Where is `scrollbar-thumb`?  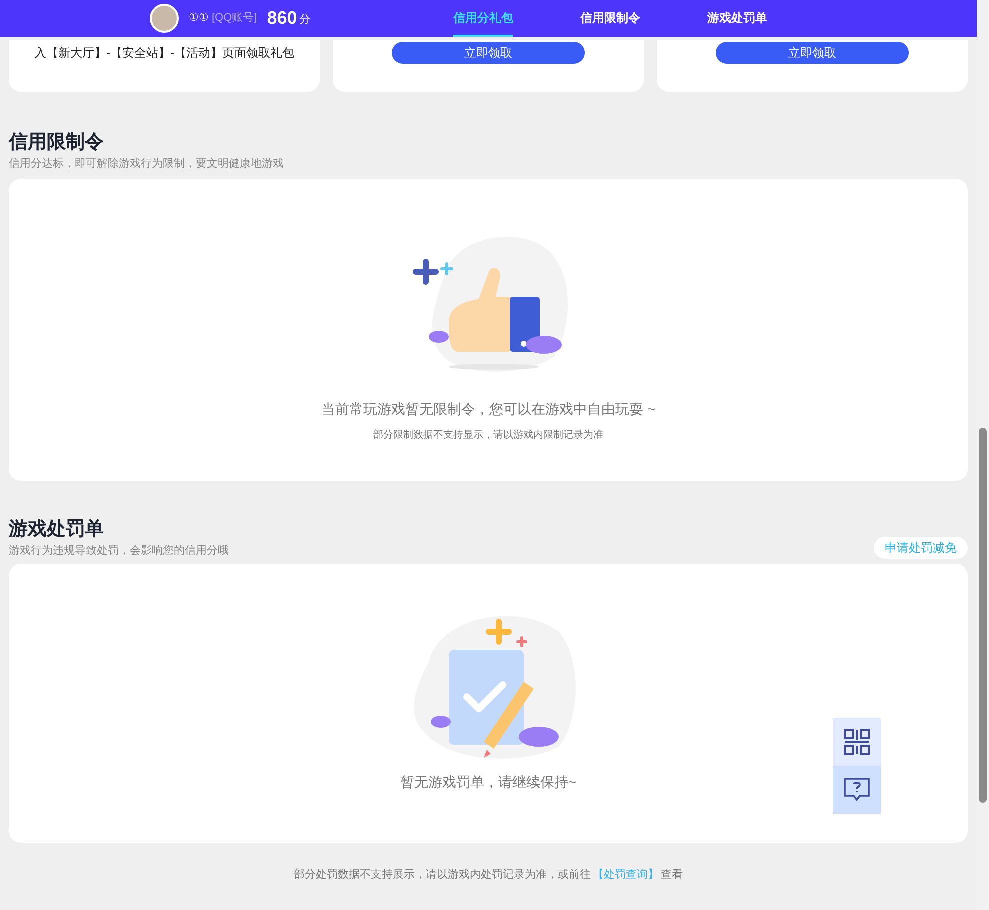
scrollbar-thumb is located at coordinates (983, 615).